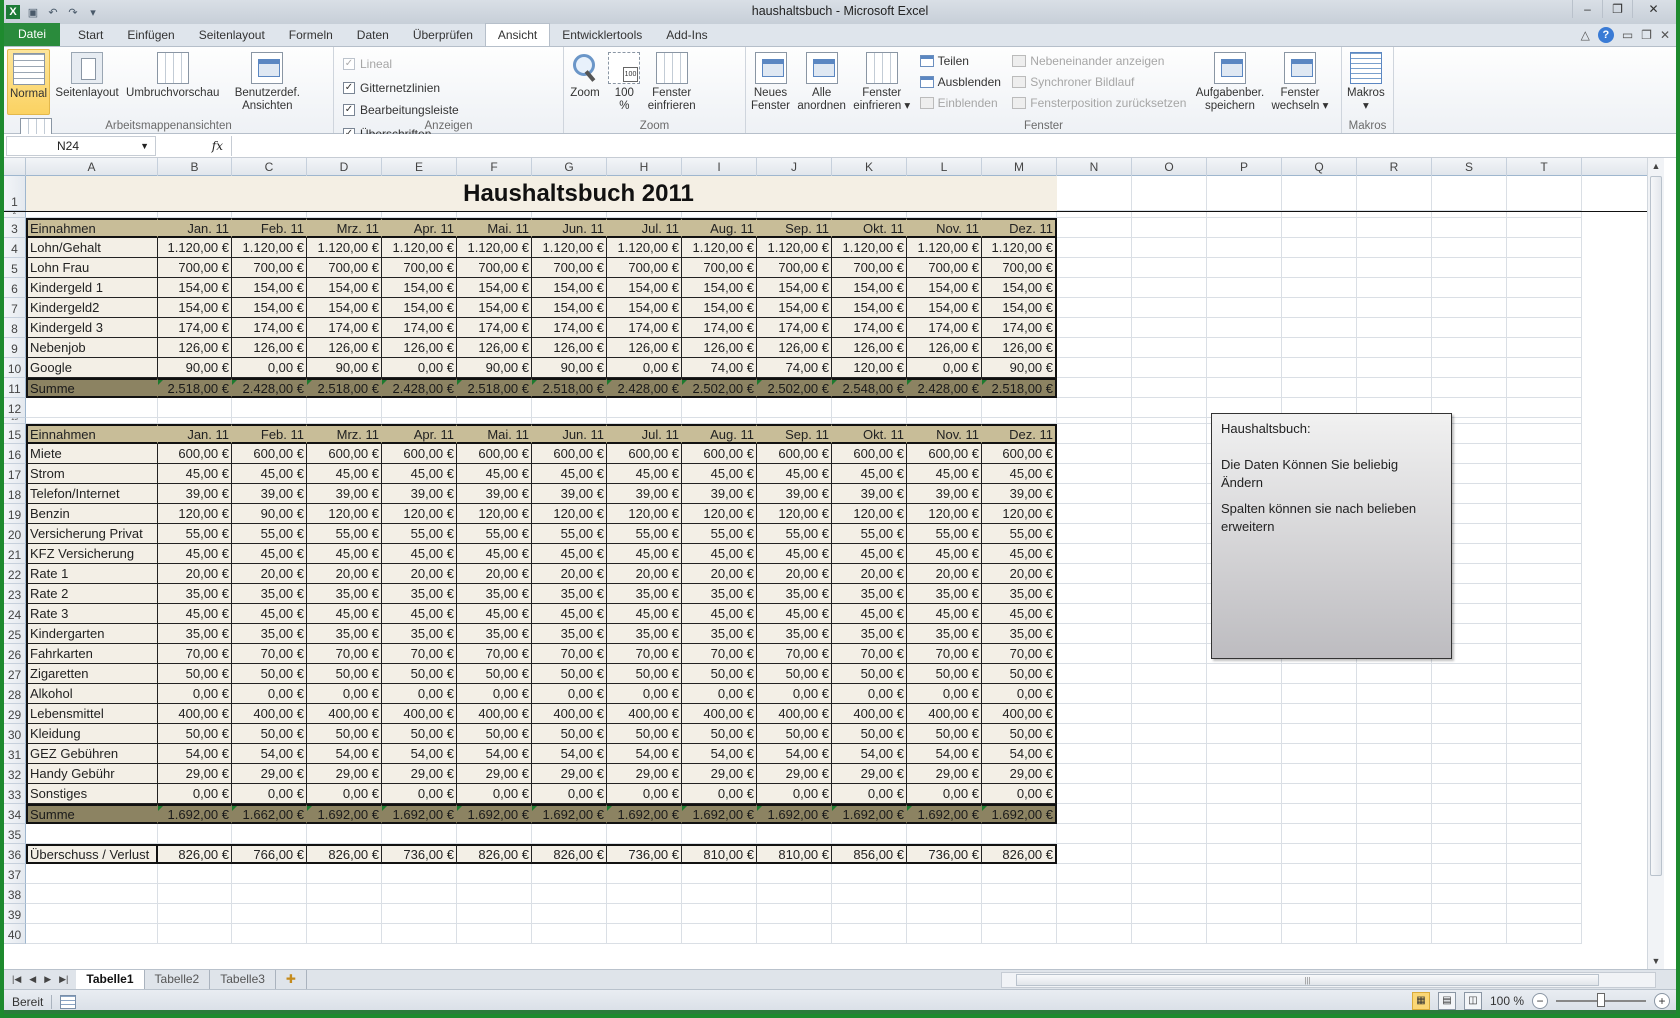  Describe the element at coordinates (1653, 9) in the screenshot. I see `close-button: ✕` at that location.